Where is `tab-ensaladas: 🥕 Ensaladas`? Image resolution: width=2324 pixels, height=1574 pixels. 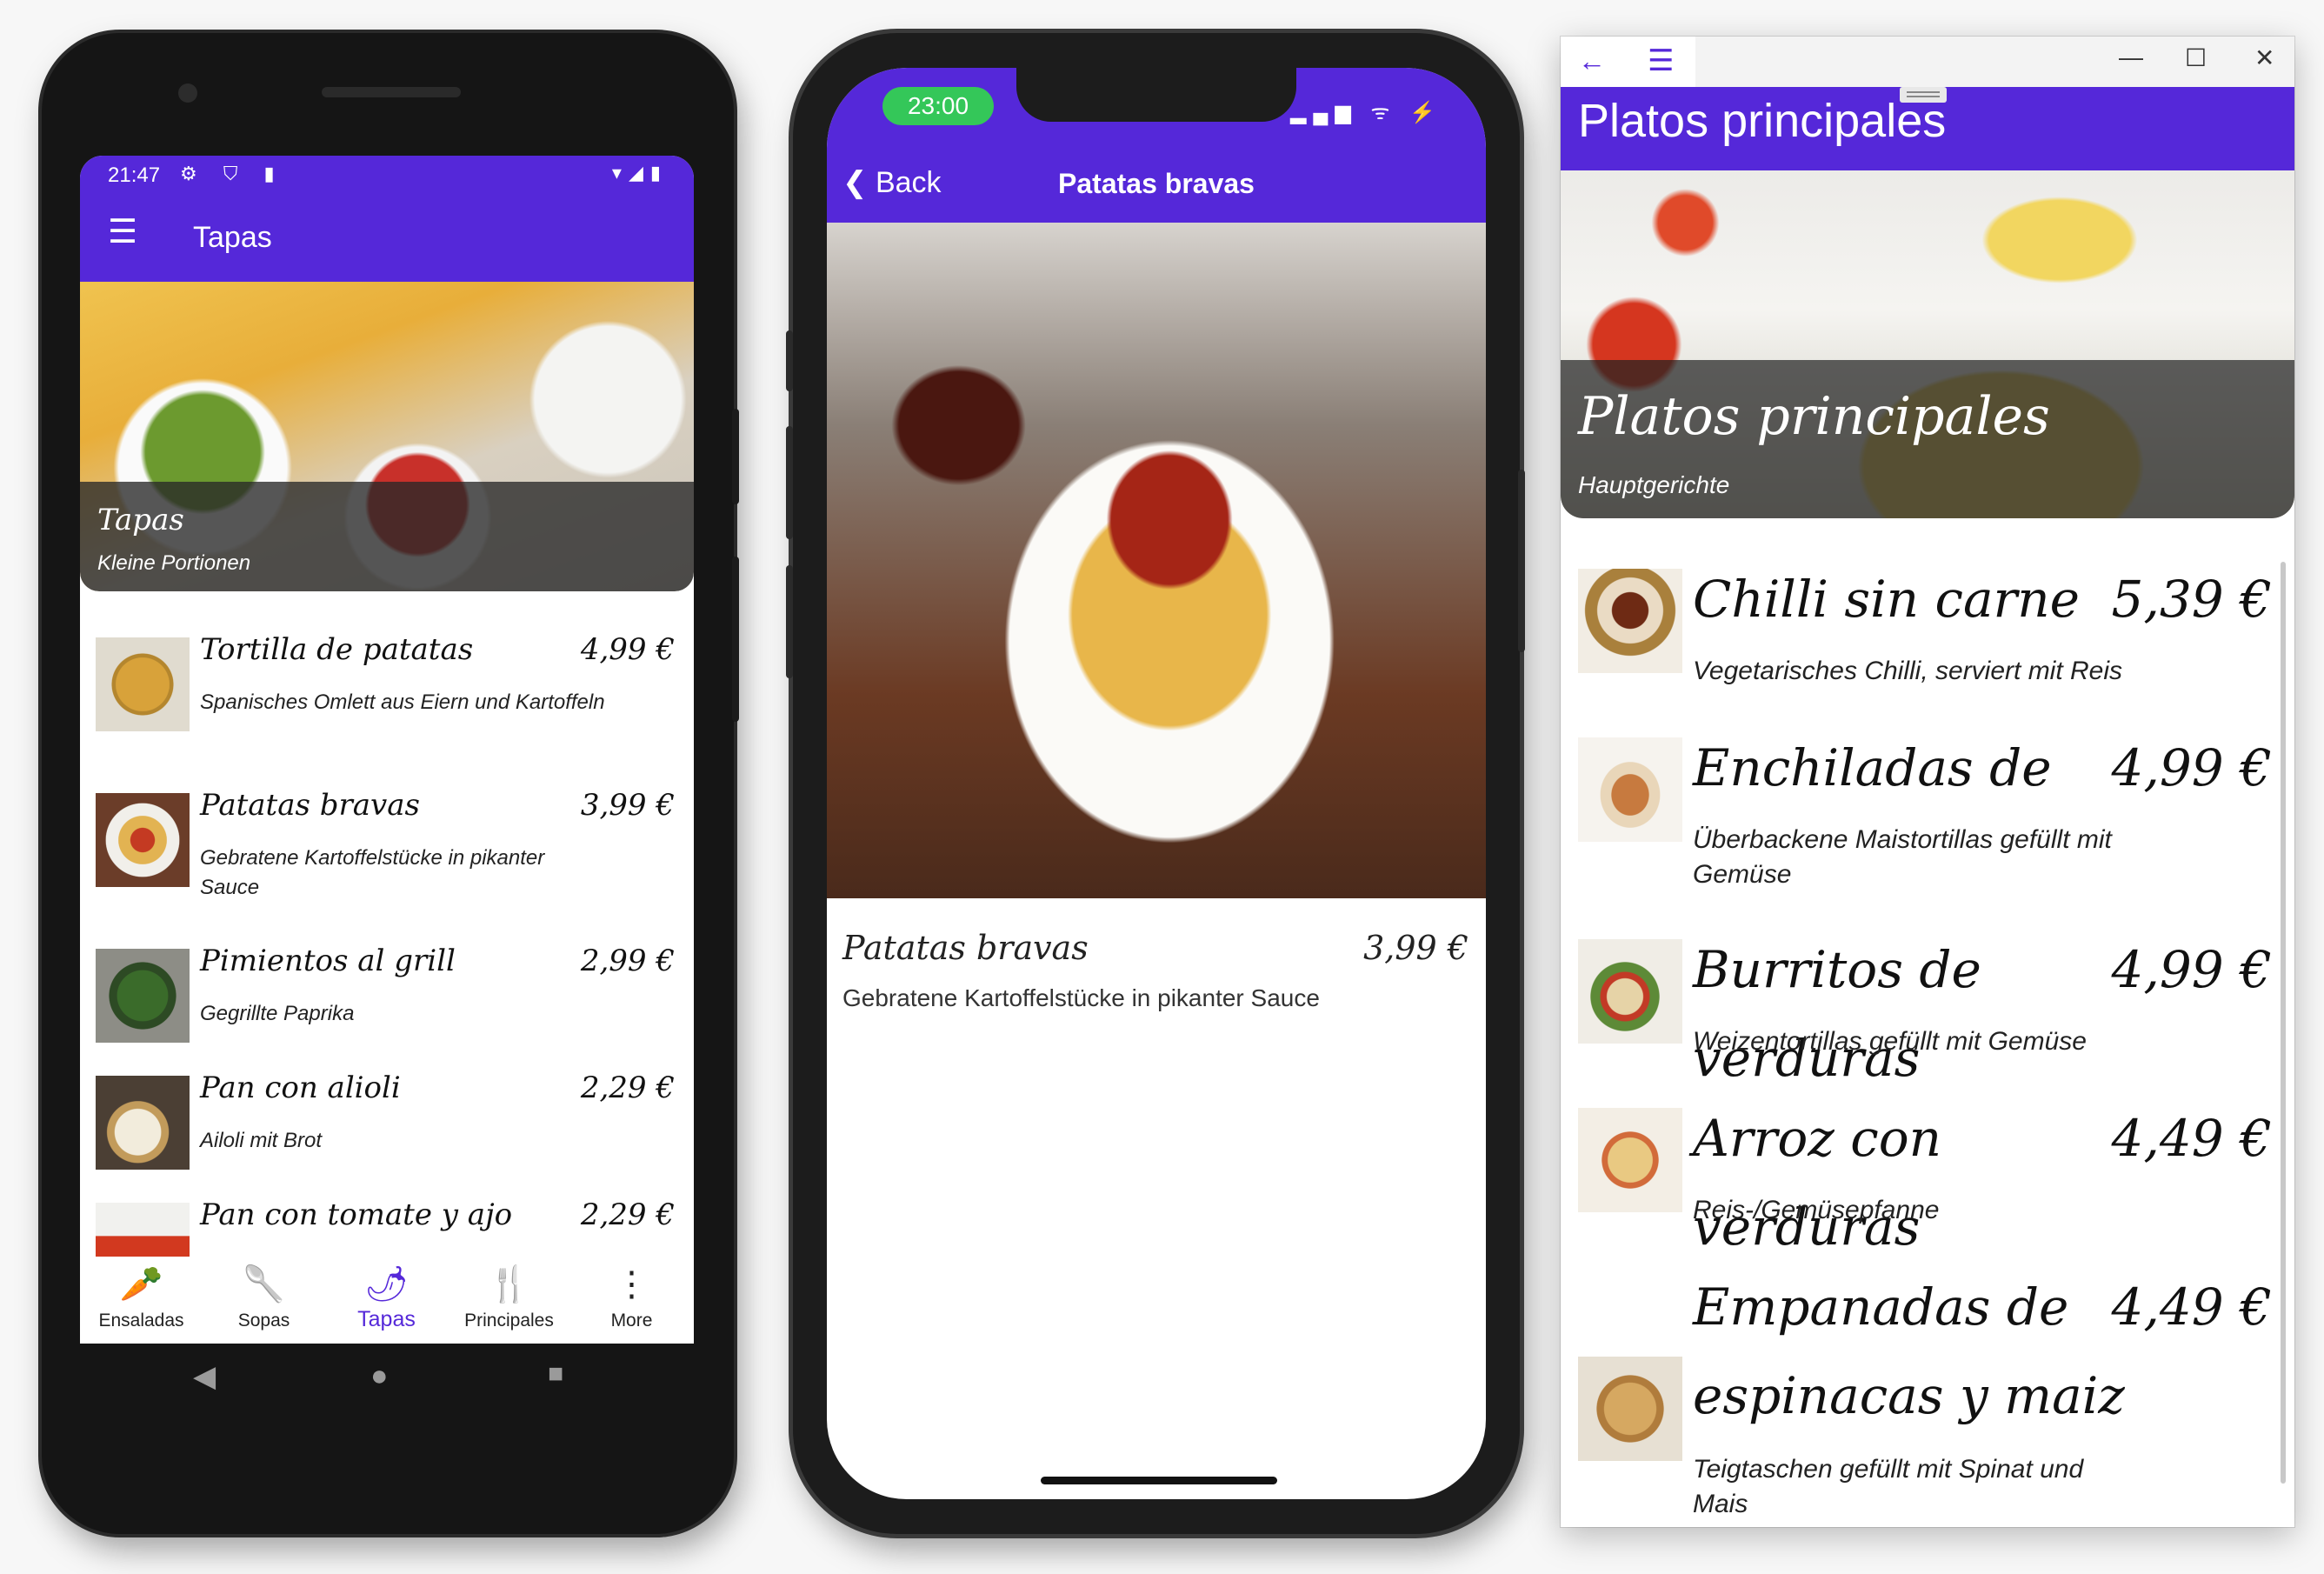 tab-ensaladas: 🥕 Ensaladas is located at coordinates (141, 1300).